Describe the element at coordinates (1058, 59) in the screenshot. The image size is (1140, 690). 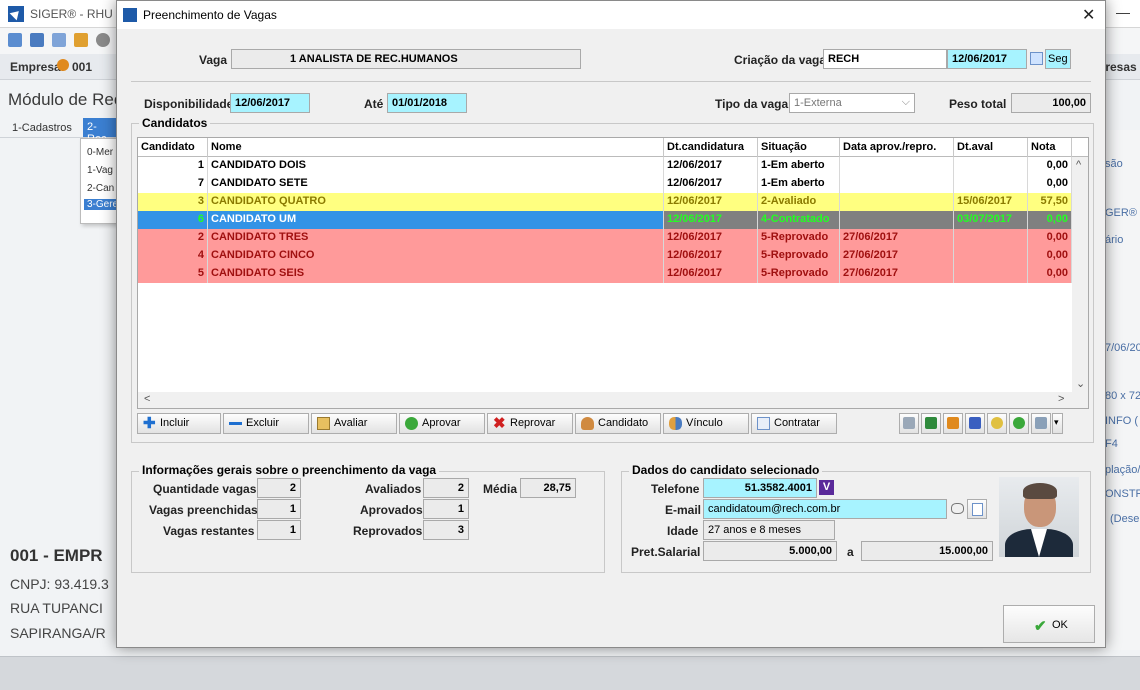
I see `criacao-weekday-field: Seg` at that location.